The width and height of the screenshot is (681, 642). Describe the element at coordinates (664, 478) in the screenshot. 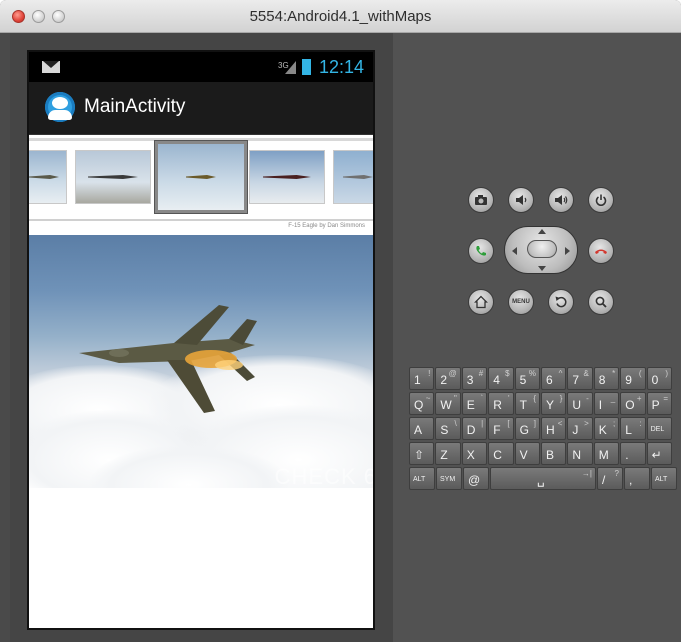

I see `key-row5-6: ALT` at that location.